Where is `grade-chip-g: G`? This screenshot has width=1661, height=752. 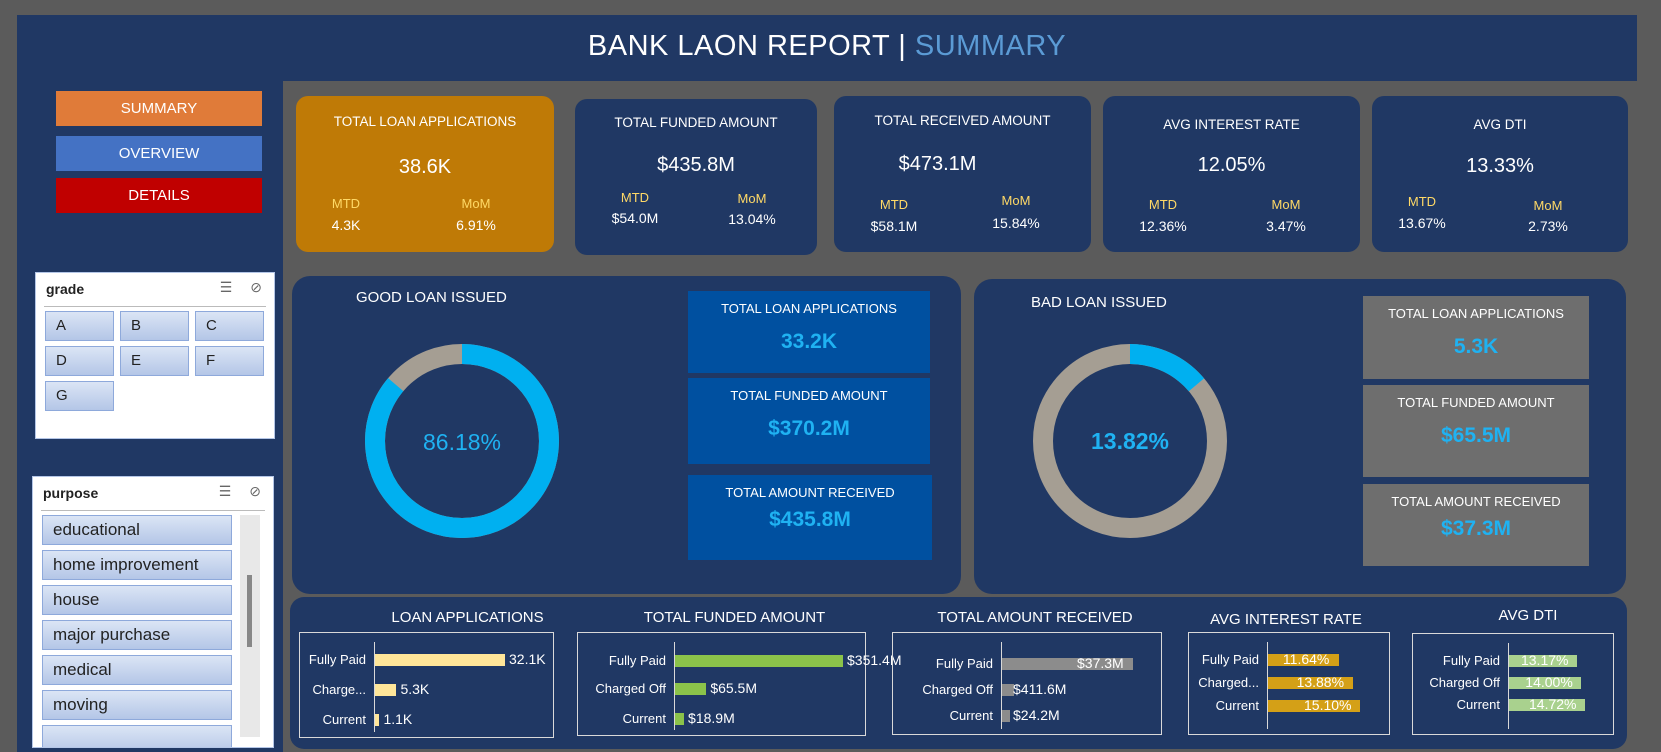 grade-chip-g: G is located at coordinates (79, 396).